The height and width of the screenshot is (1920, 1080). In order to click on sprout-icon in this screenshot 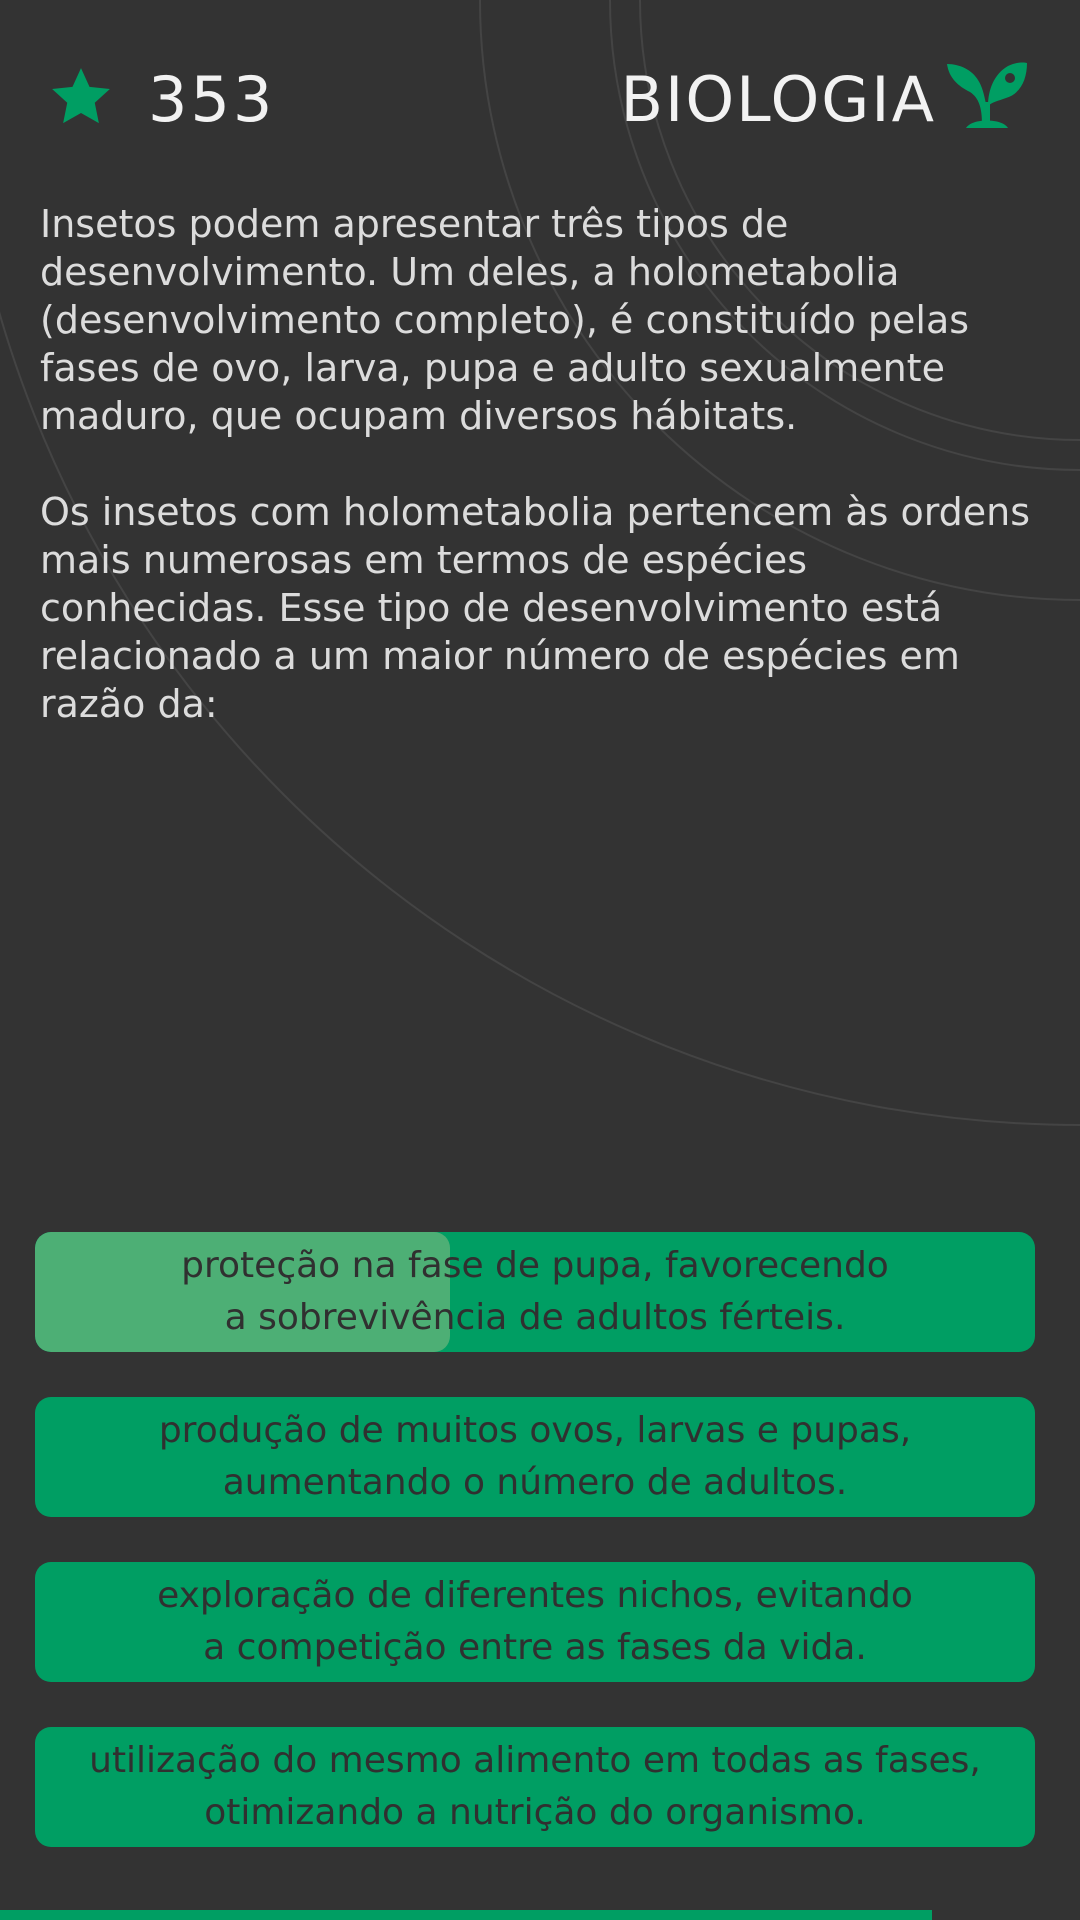, I will do `click(987, 95)`.